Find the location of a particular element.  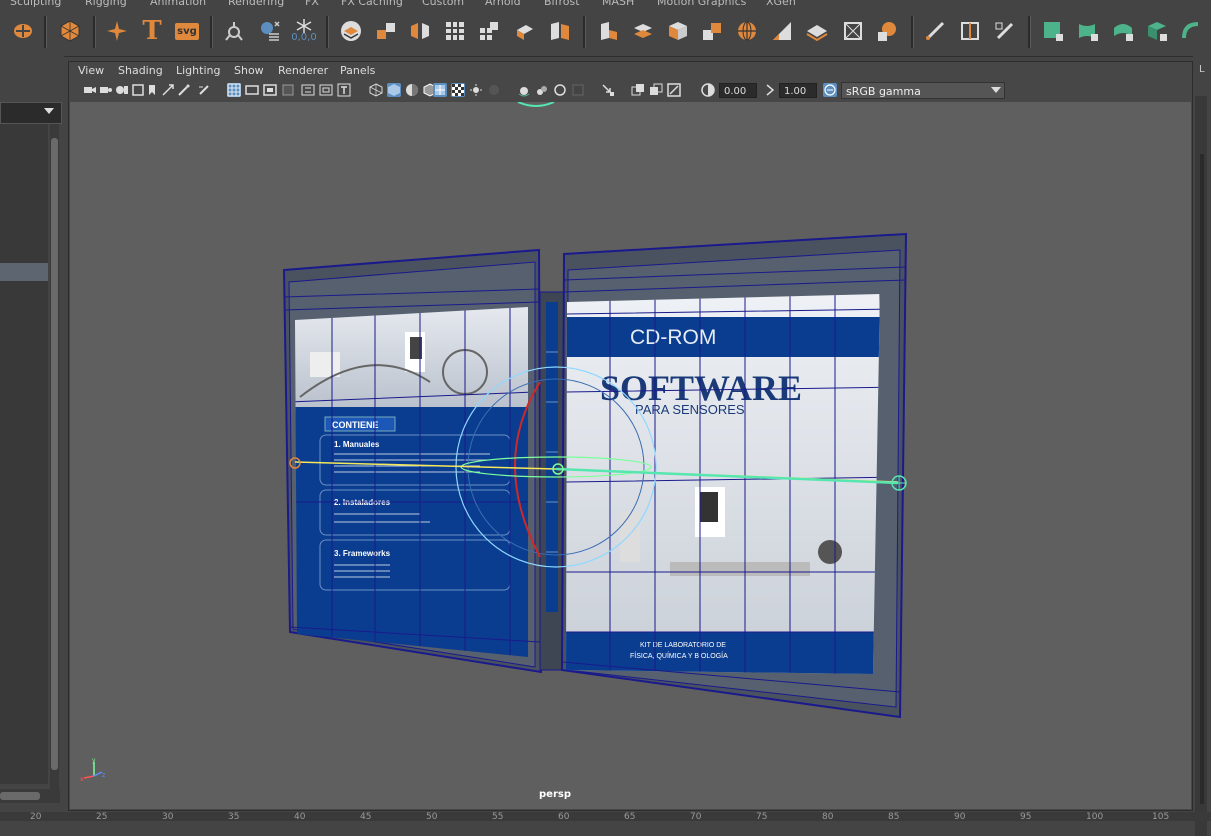

wireframe-shading-icon is located at coordinates (376, 90).